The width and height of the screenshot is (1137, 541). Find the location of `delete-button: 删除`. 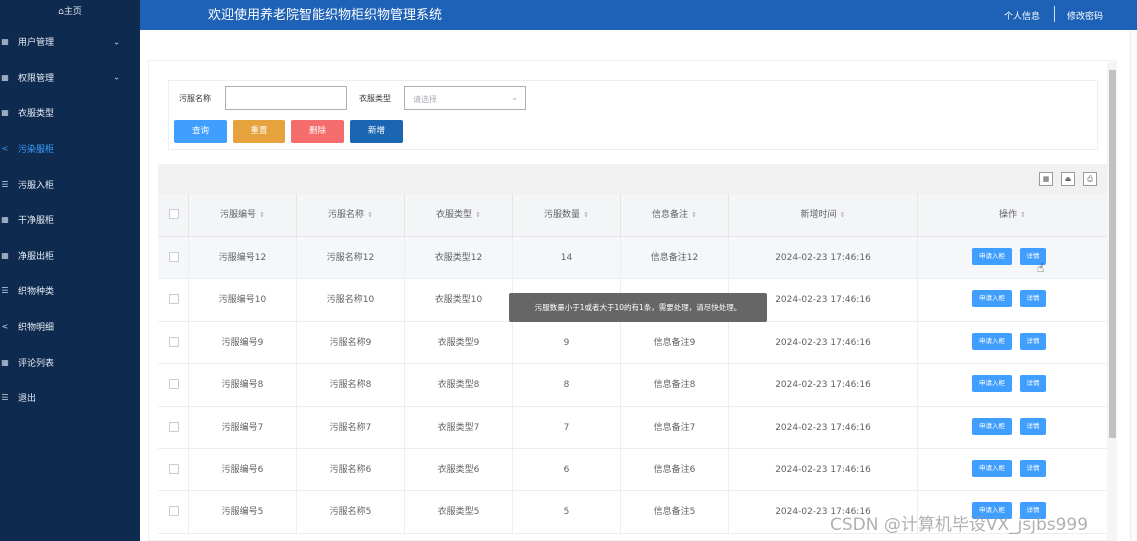

delete-button: 删除 is located at coordinates (317, 131).